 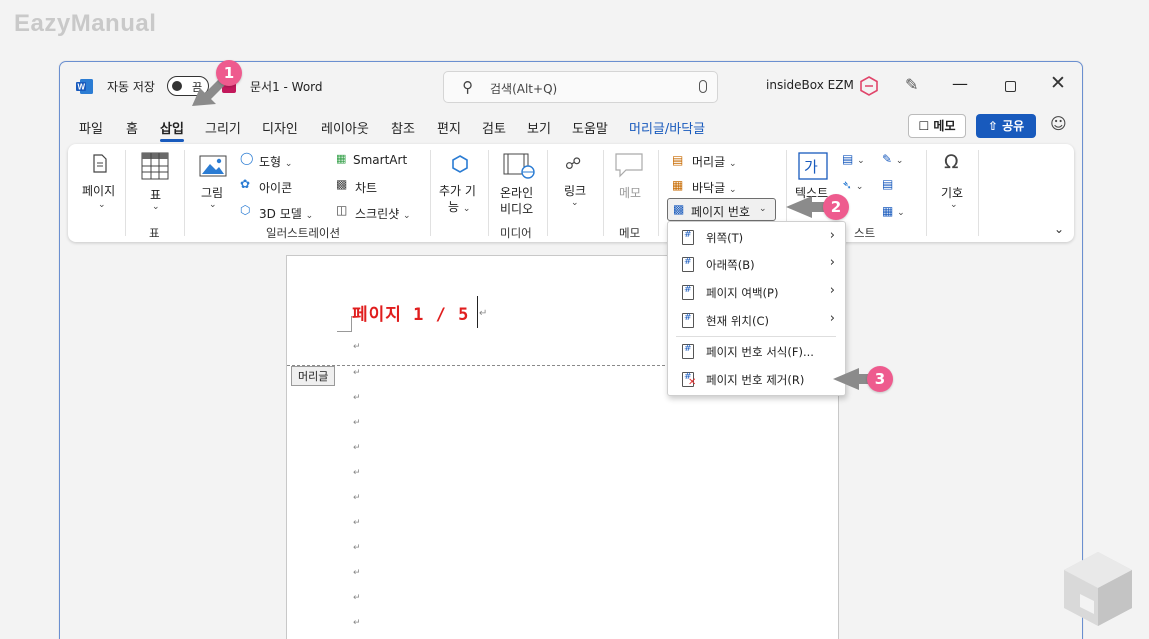 What do you see at coordinates (383, 213) in the screenshot?
I see `screenshot-button: 스크린샷 ⌄` at bounding box center [383, 213].